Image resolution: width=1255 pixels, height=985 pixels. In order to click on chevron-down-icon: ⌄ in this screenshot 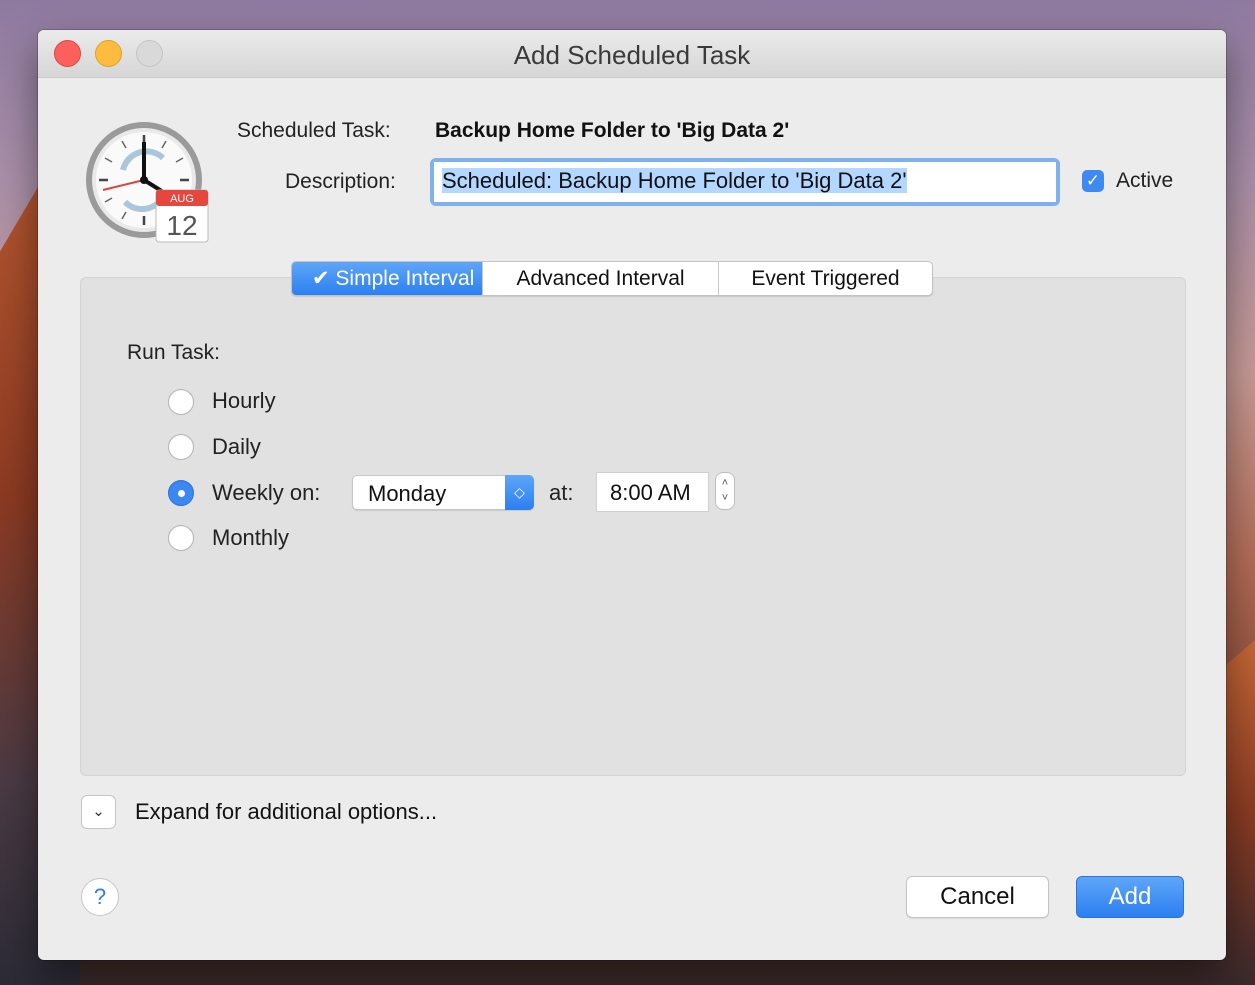, I will do `click(98, 811)`.